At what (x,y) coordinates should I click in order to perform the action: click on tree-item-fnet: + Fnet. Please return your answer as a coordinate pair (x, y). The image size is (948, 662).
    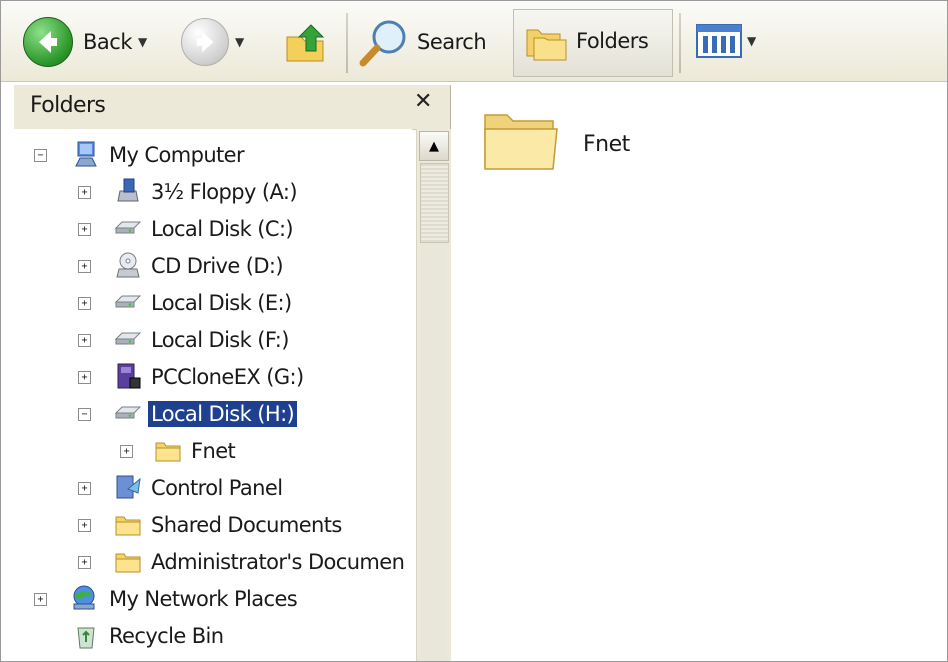
    Looking at the image, I should click on (213, 451).